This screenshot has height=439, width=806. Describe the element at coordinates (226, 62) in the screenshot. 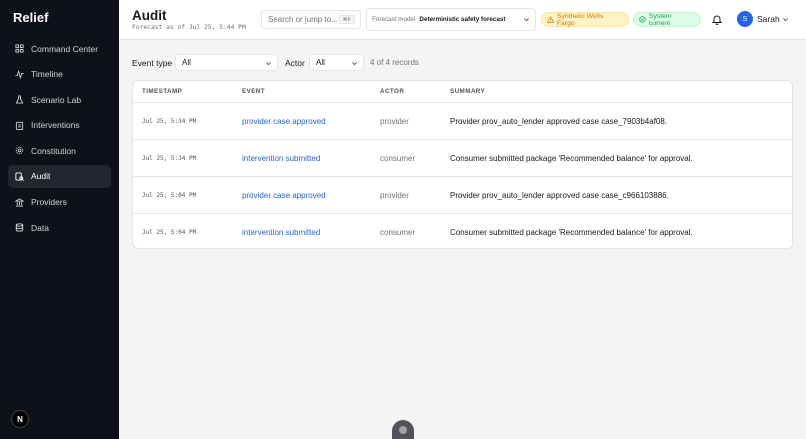

I see `event-type-select: All` at that location.